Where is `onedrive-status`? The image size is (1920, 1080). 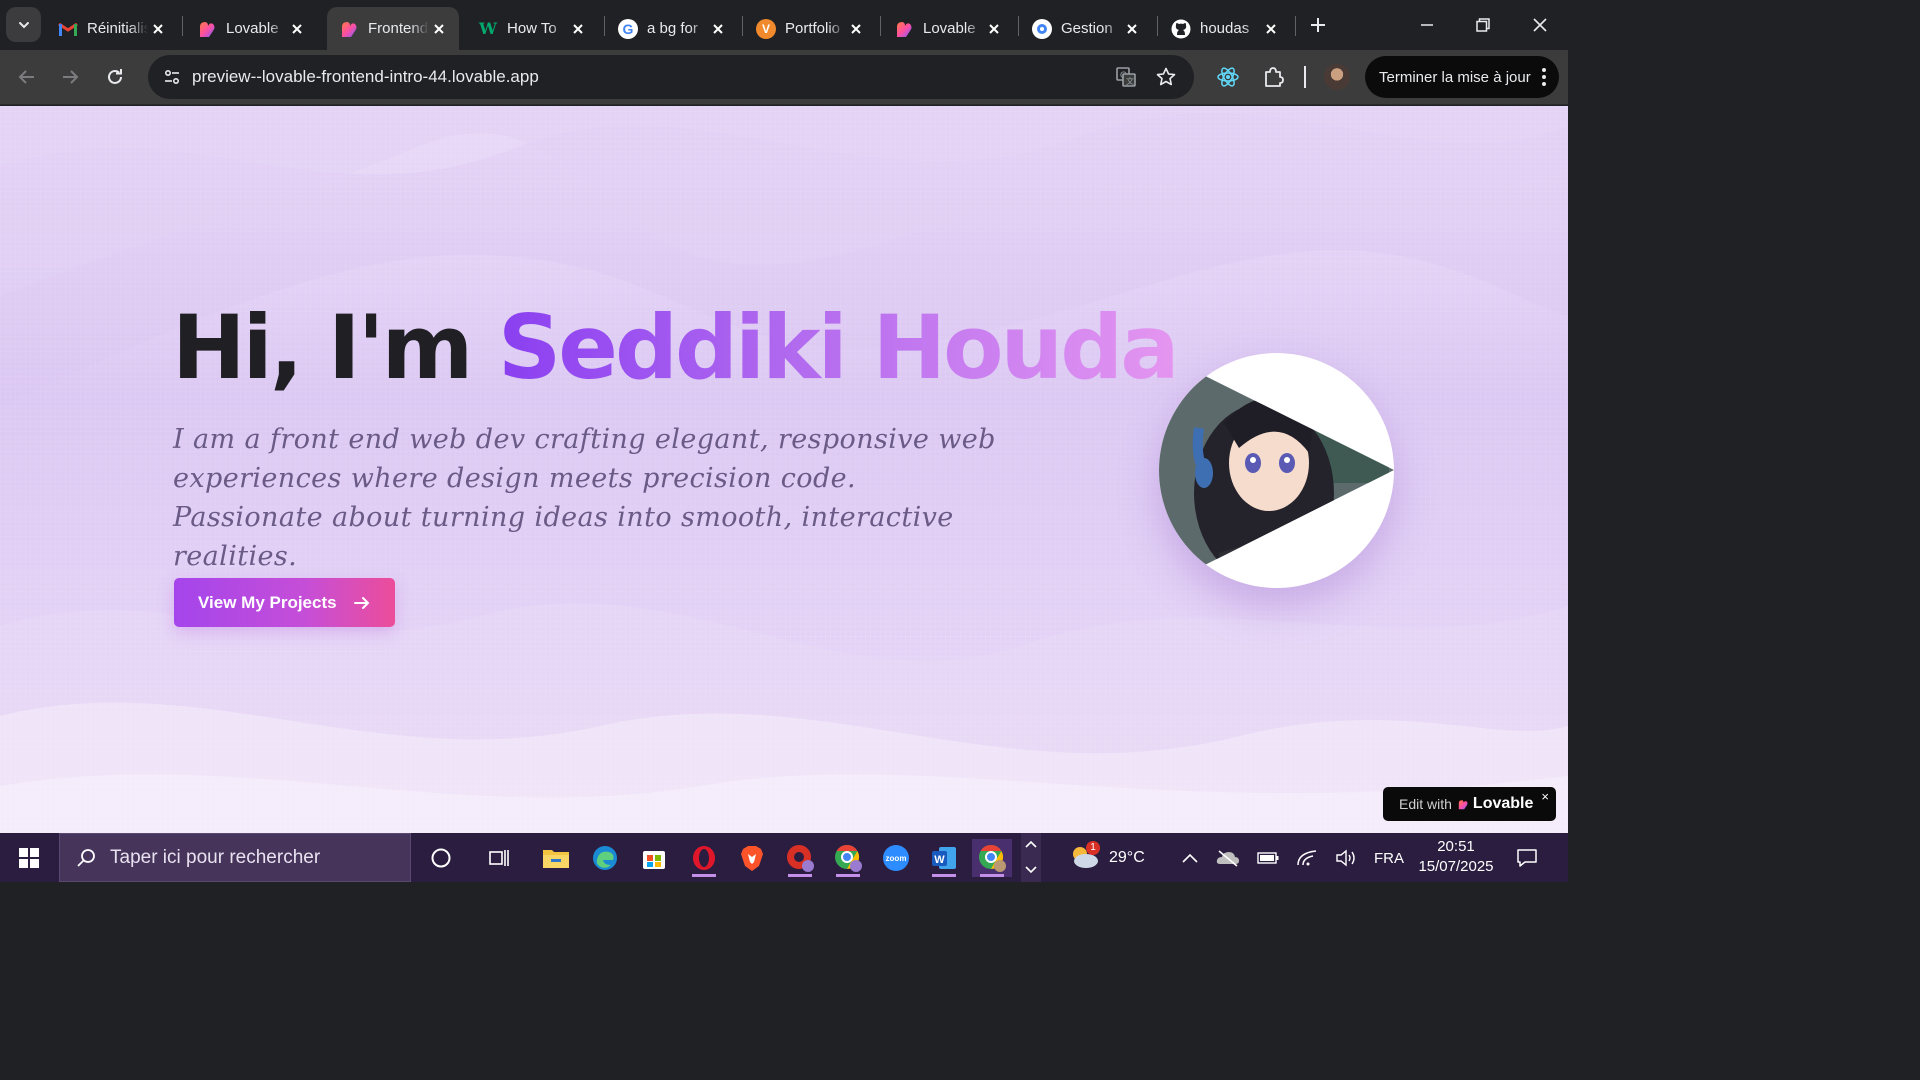
onedrive-status is located at coordinates (1228, 858).